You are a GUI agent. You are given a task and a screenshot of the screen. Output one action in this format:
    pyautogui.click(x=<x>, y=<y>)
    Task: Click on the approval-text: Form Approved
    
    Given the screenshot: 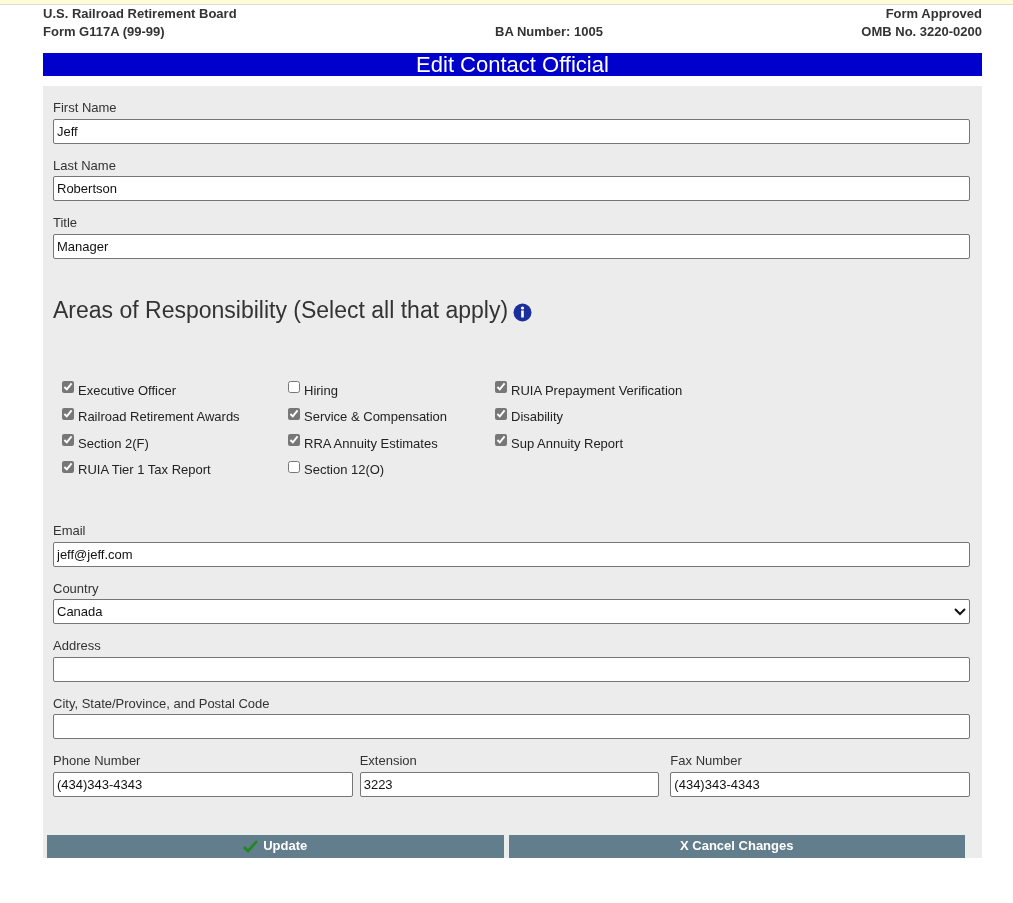 What is the action you would take?
    pyautogui.click(x=933, y=14)
    